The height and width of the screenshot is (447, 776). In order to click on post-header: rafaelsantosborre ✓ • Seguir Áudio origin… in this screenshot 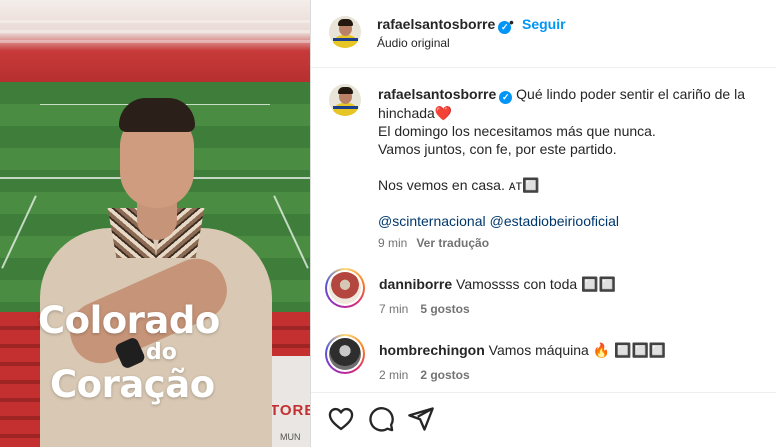, I will do `click(543, 34)`.